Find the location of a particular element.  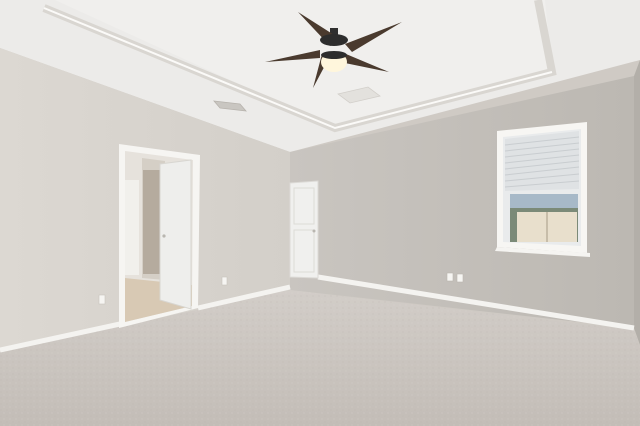

closet-door is located at coordinates (304, 229).